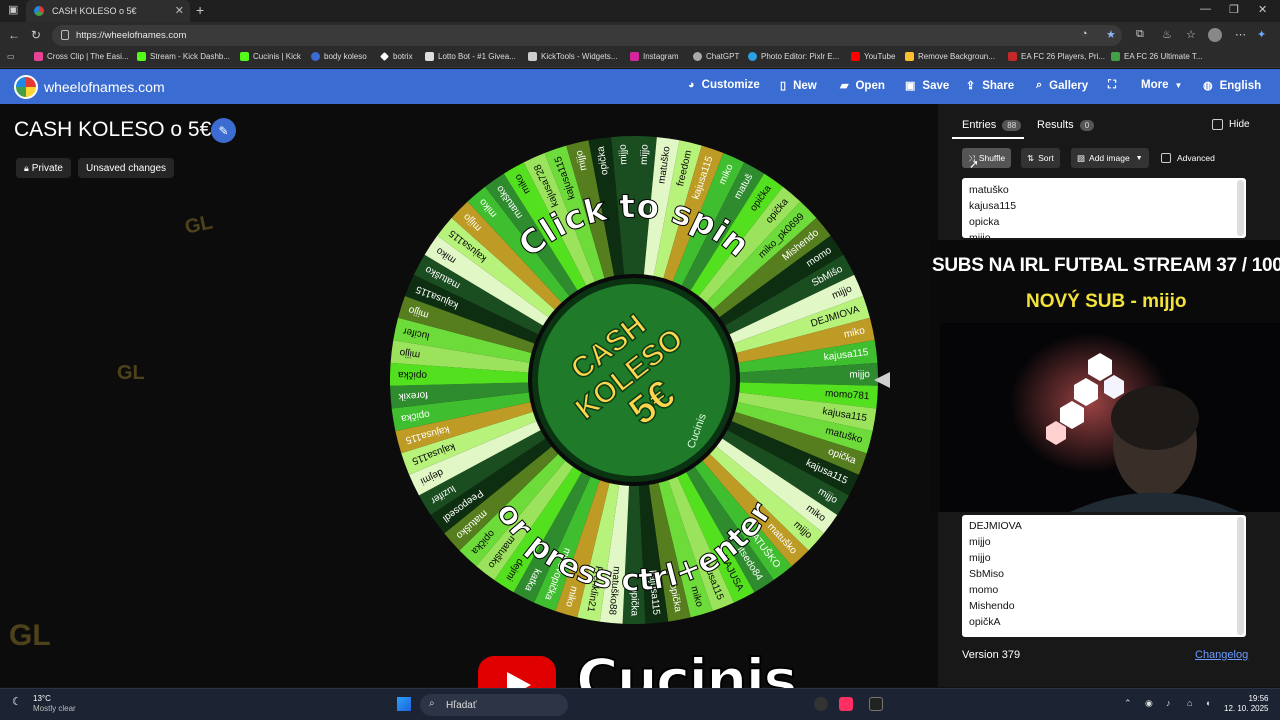 This screenshot has width=1280, height=720. What do you see at coordinates (1246, 704) in the screenshot?
I see `system-clock: 19:56 12. 10. 2025` at bounding box center [1246, 704].